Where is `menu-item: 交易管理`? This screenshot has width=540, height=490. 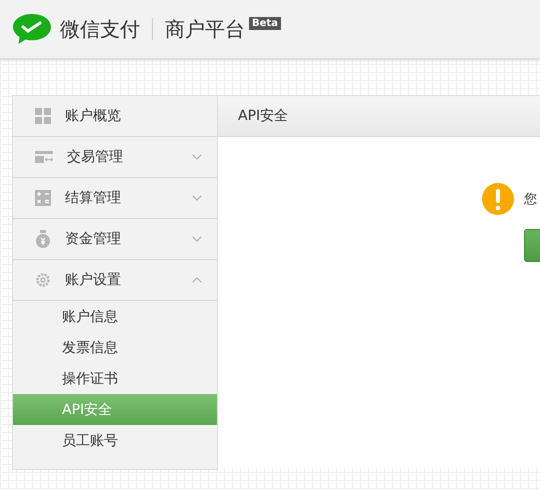 menu-item: 交易管理 is located at coordinates (115, 157).